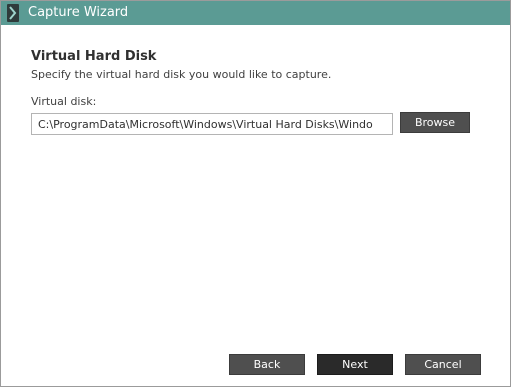  What do you see at coordinates (355, 364) in the screenshot?
I see `next-button: Next` at bounding box center [355, 364].